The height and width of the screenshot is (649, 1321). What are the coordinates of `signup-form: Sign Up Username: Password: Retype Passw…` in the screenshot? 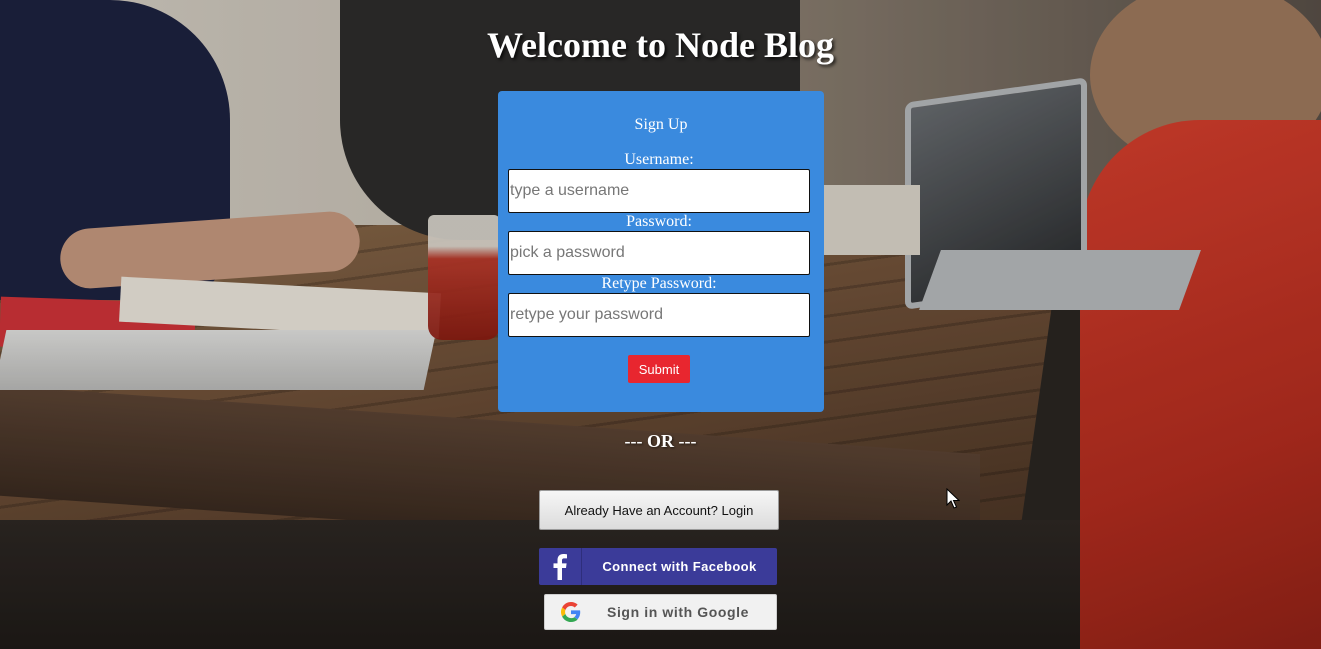 It's located at (661, 251).